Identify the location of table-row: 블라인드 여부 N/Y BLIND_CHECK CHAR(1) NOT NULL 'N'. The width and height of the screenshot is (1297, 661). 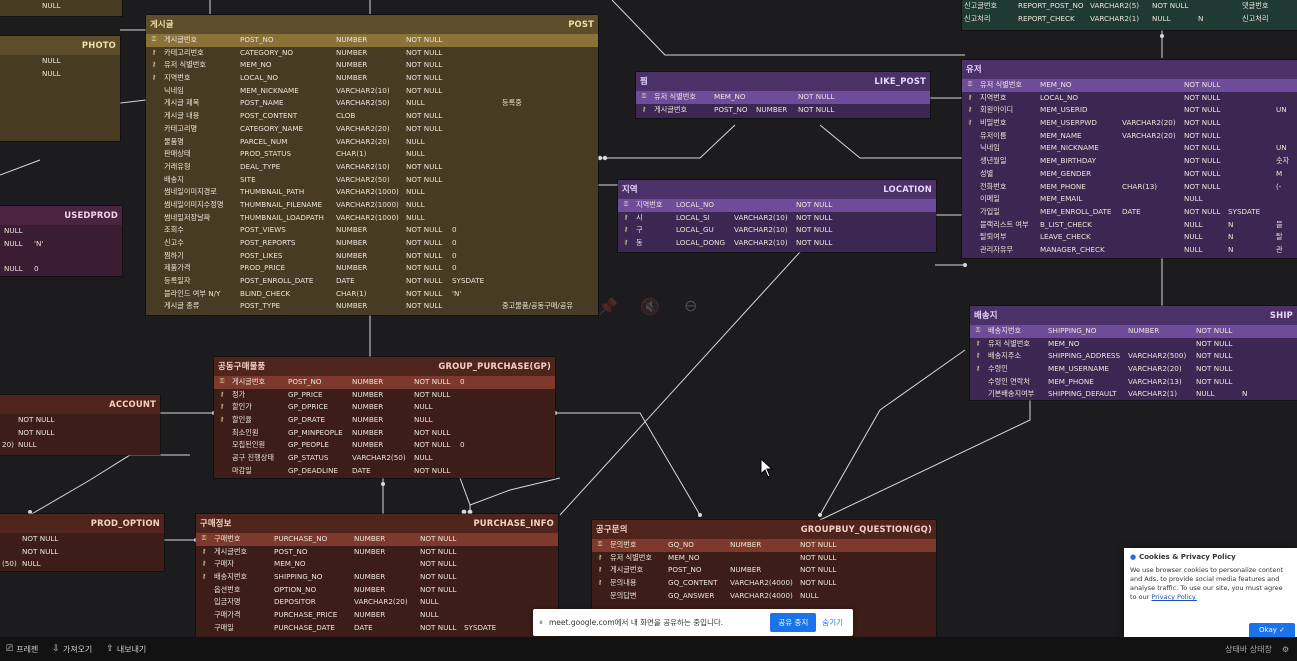
(372, 294).